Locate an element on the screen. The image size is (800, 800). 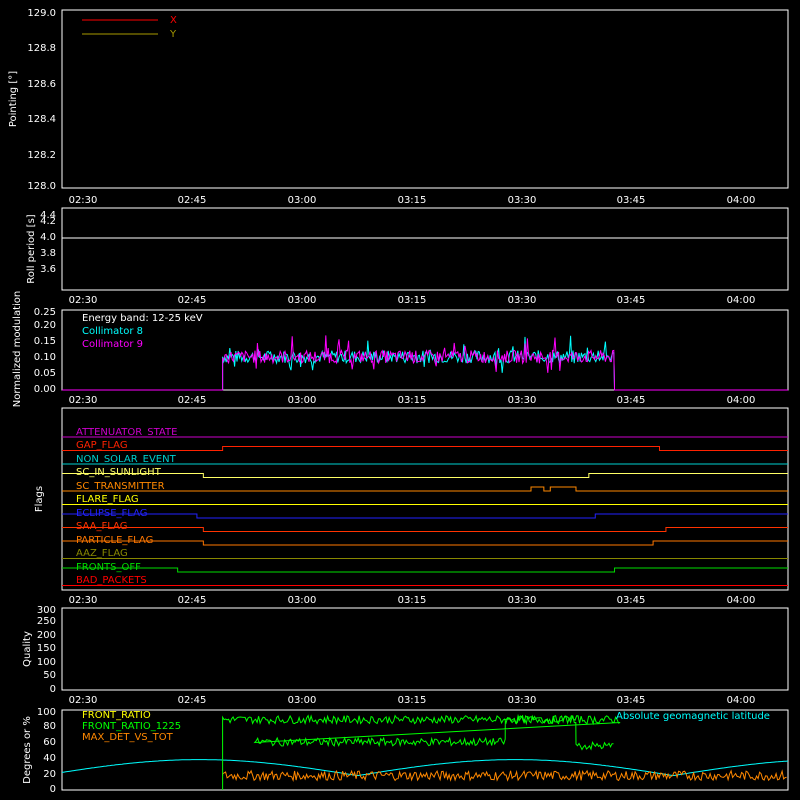
flag-label: SC_TRANSMITTER is located at coordinates (120, 486).